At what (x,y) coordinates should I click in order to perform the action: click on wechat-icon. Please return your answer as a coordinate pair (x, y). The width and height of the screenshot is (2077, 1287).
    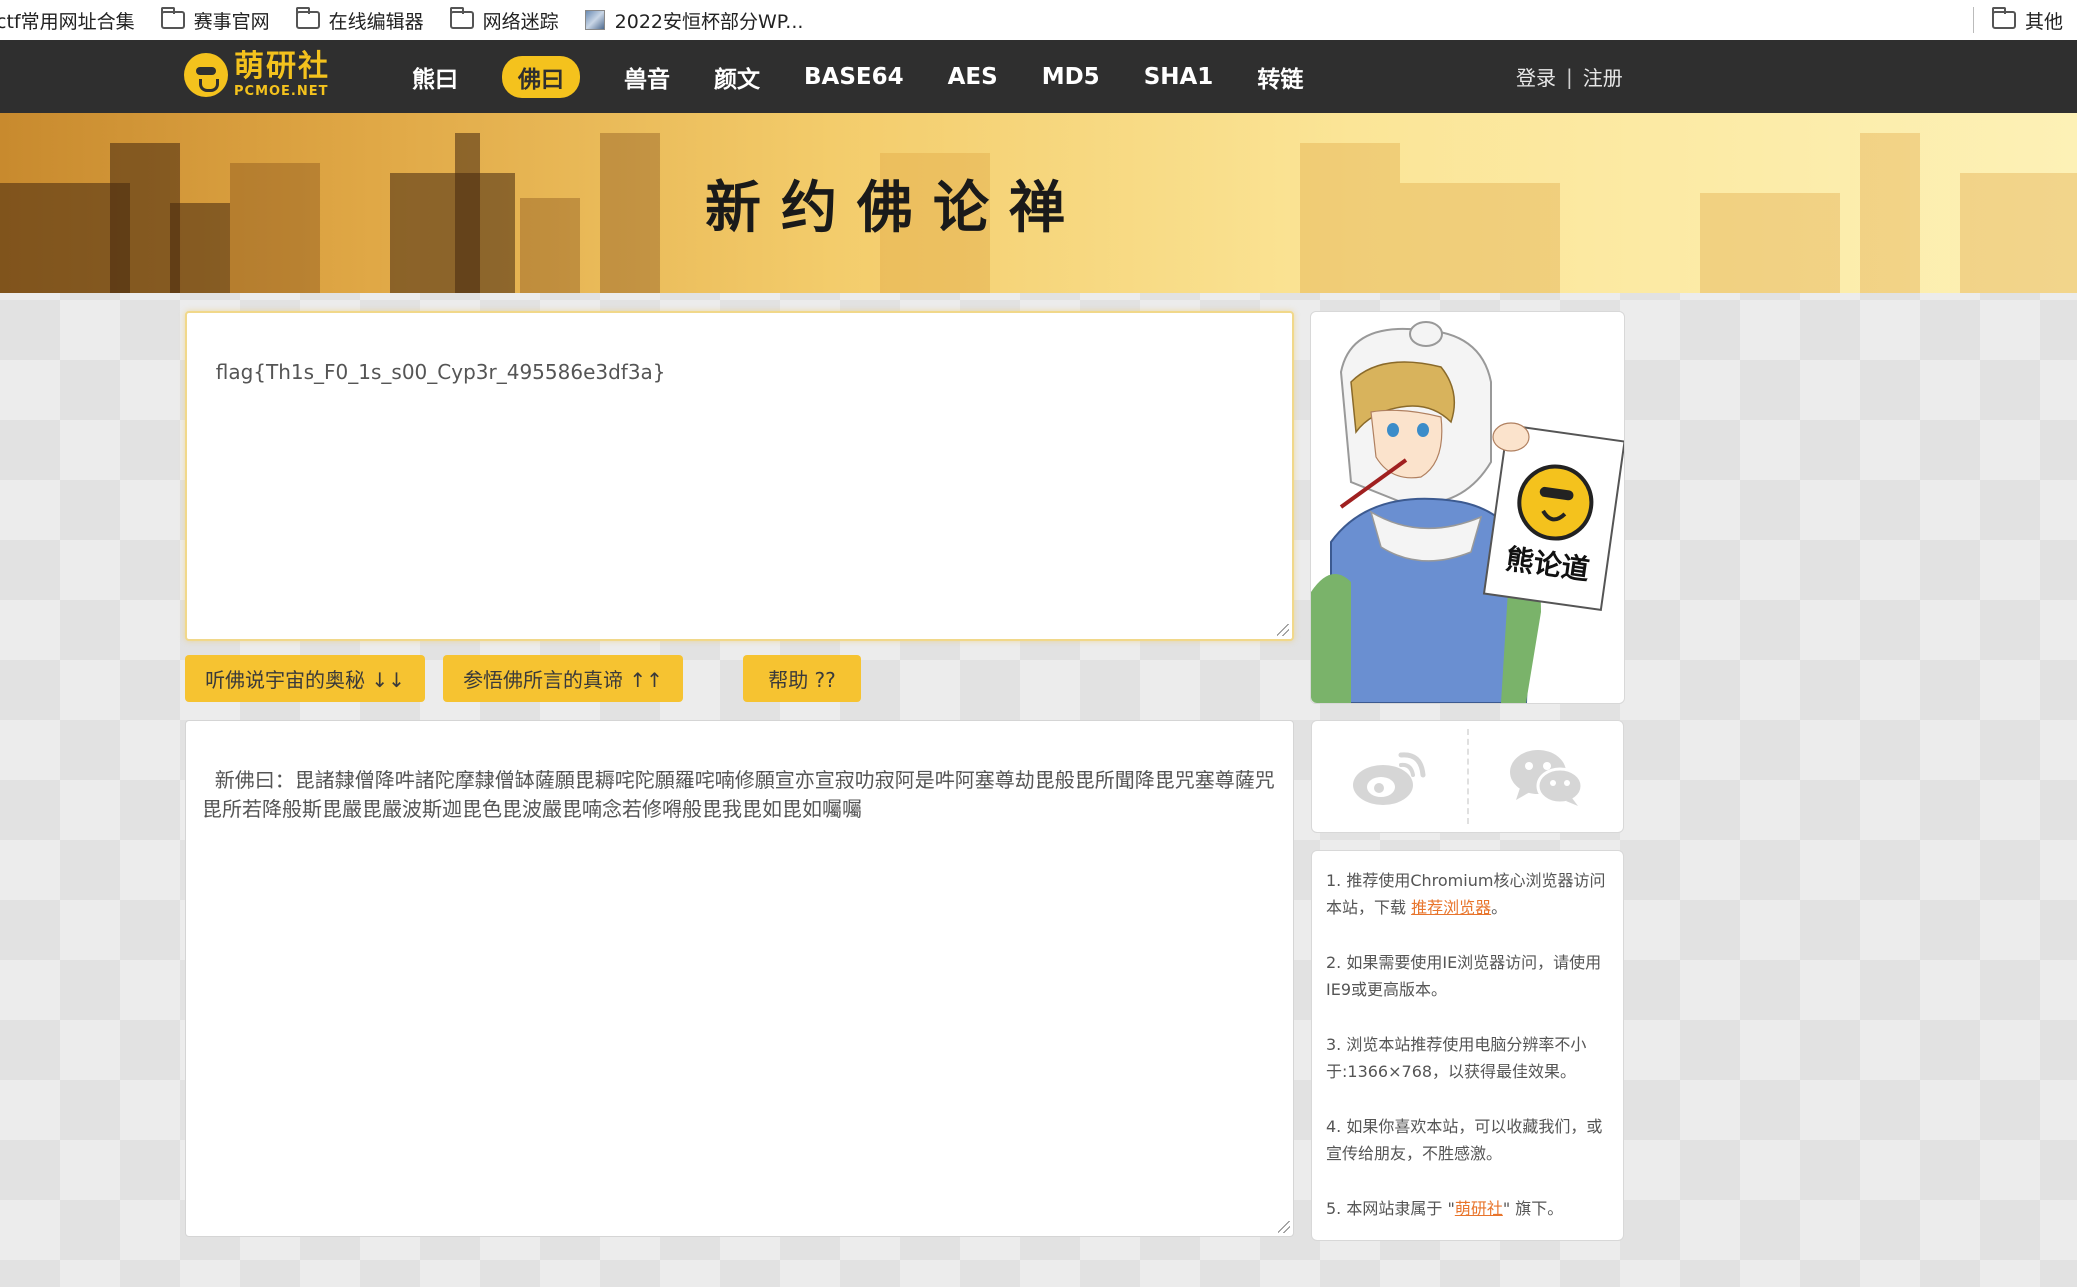
    Looking at the image, I should click on (1546, 777).